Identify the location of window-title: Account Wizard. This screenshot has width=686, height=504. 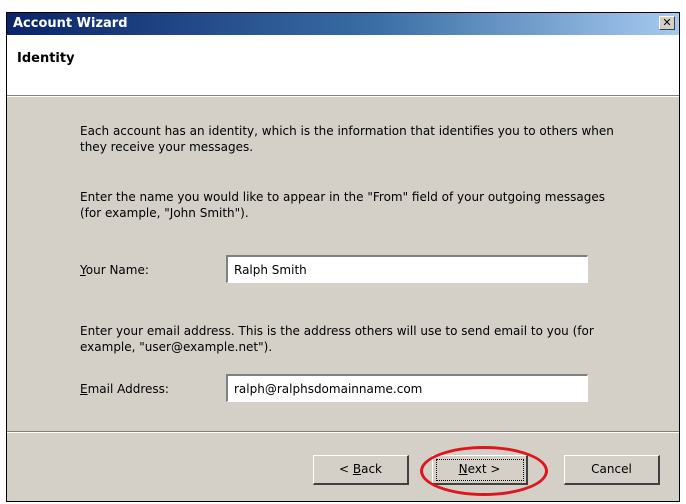
(70, 23).